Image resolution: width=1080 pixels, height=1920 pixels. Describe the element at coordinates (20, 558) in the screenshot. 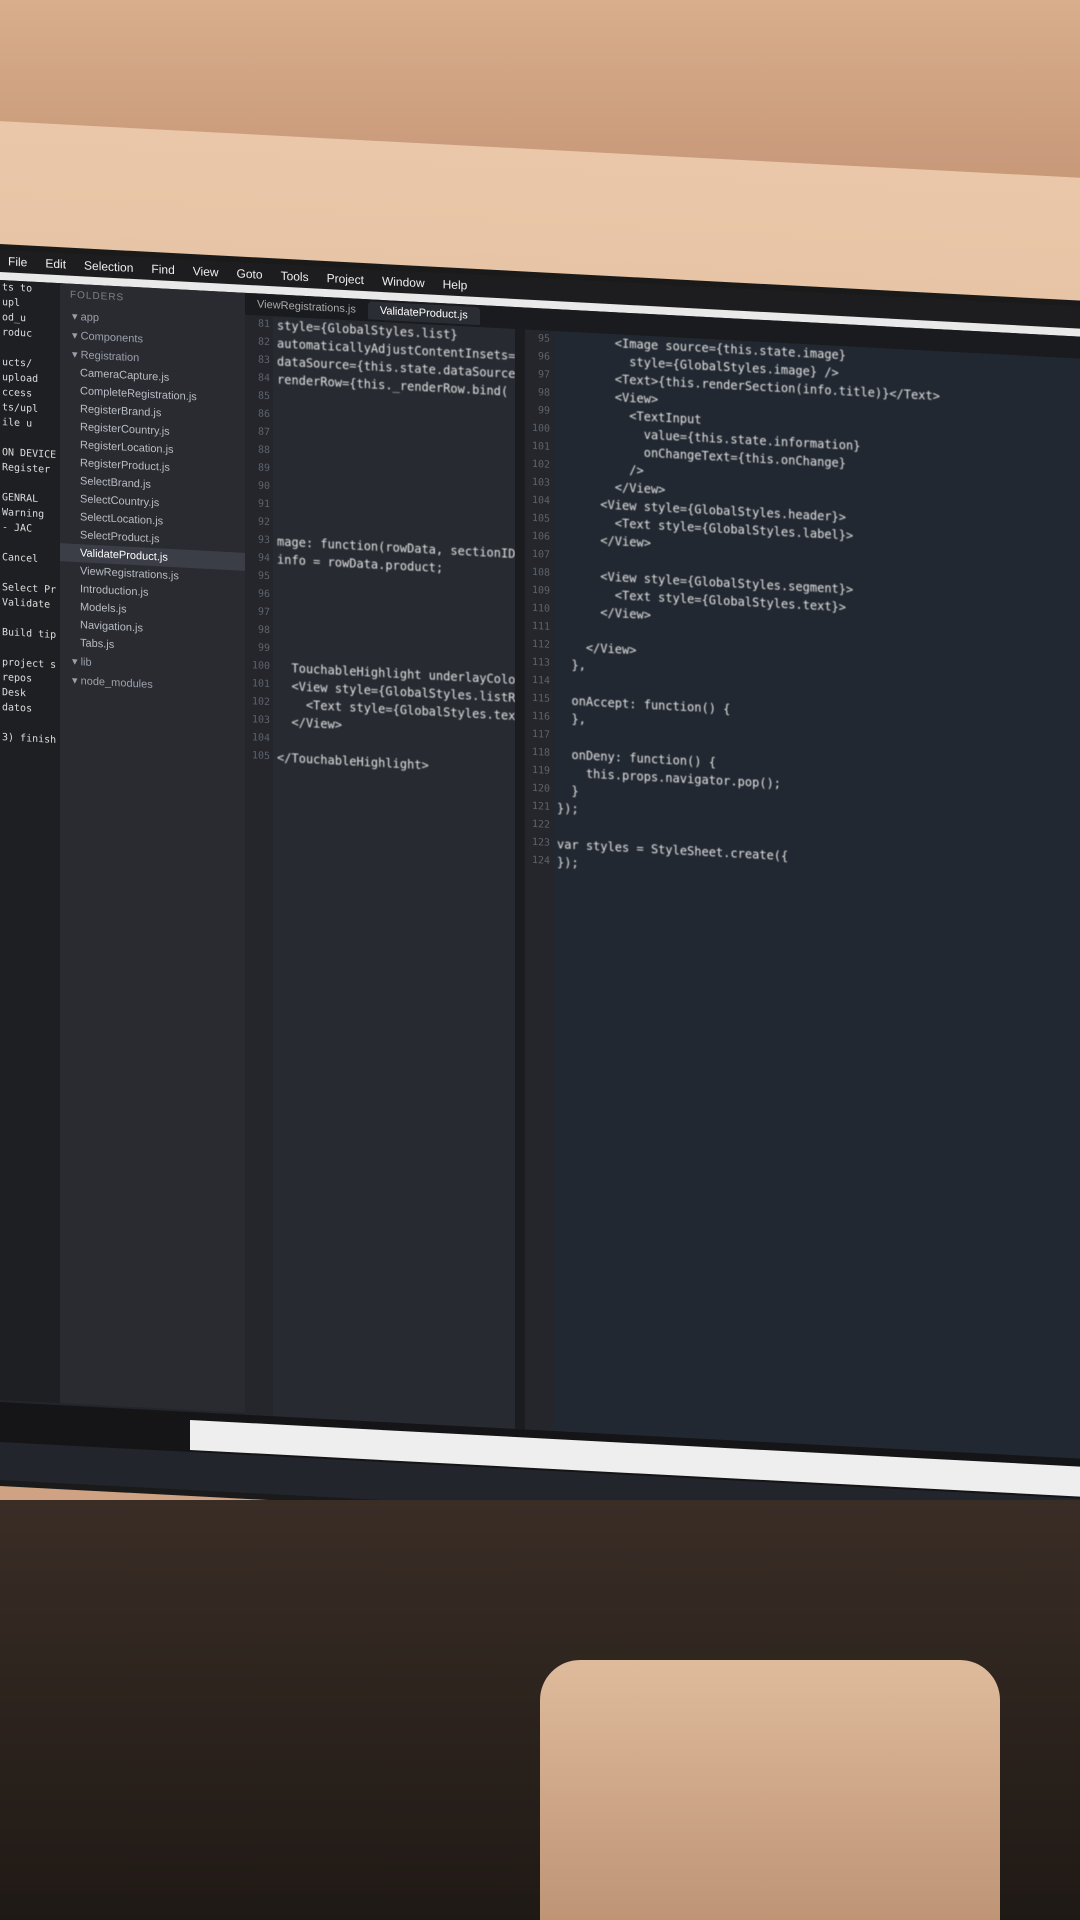

I see `terminal-line: Cancel` at that location.